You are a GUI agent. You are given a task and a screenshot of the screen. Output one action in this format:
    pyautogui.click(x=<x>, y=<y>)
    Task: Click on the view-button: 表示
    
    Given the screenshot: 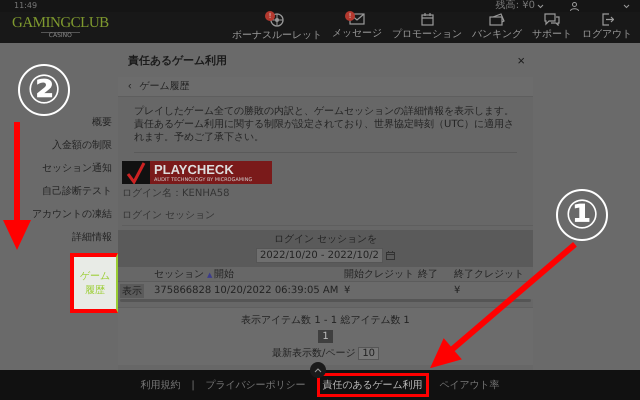 What is the action you would take?
    pyautogui.click(x=132, y=291)
    